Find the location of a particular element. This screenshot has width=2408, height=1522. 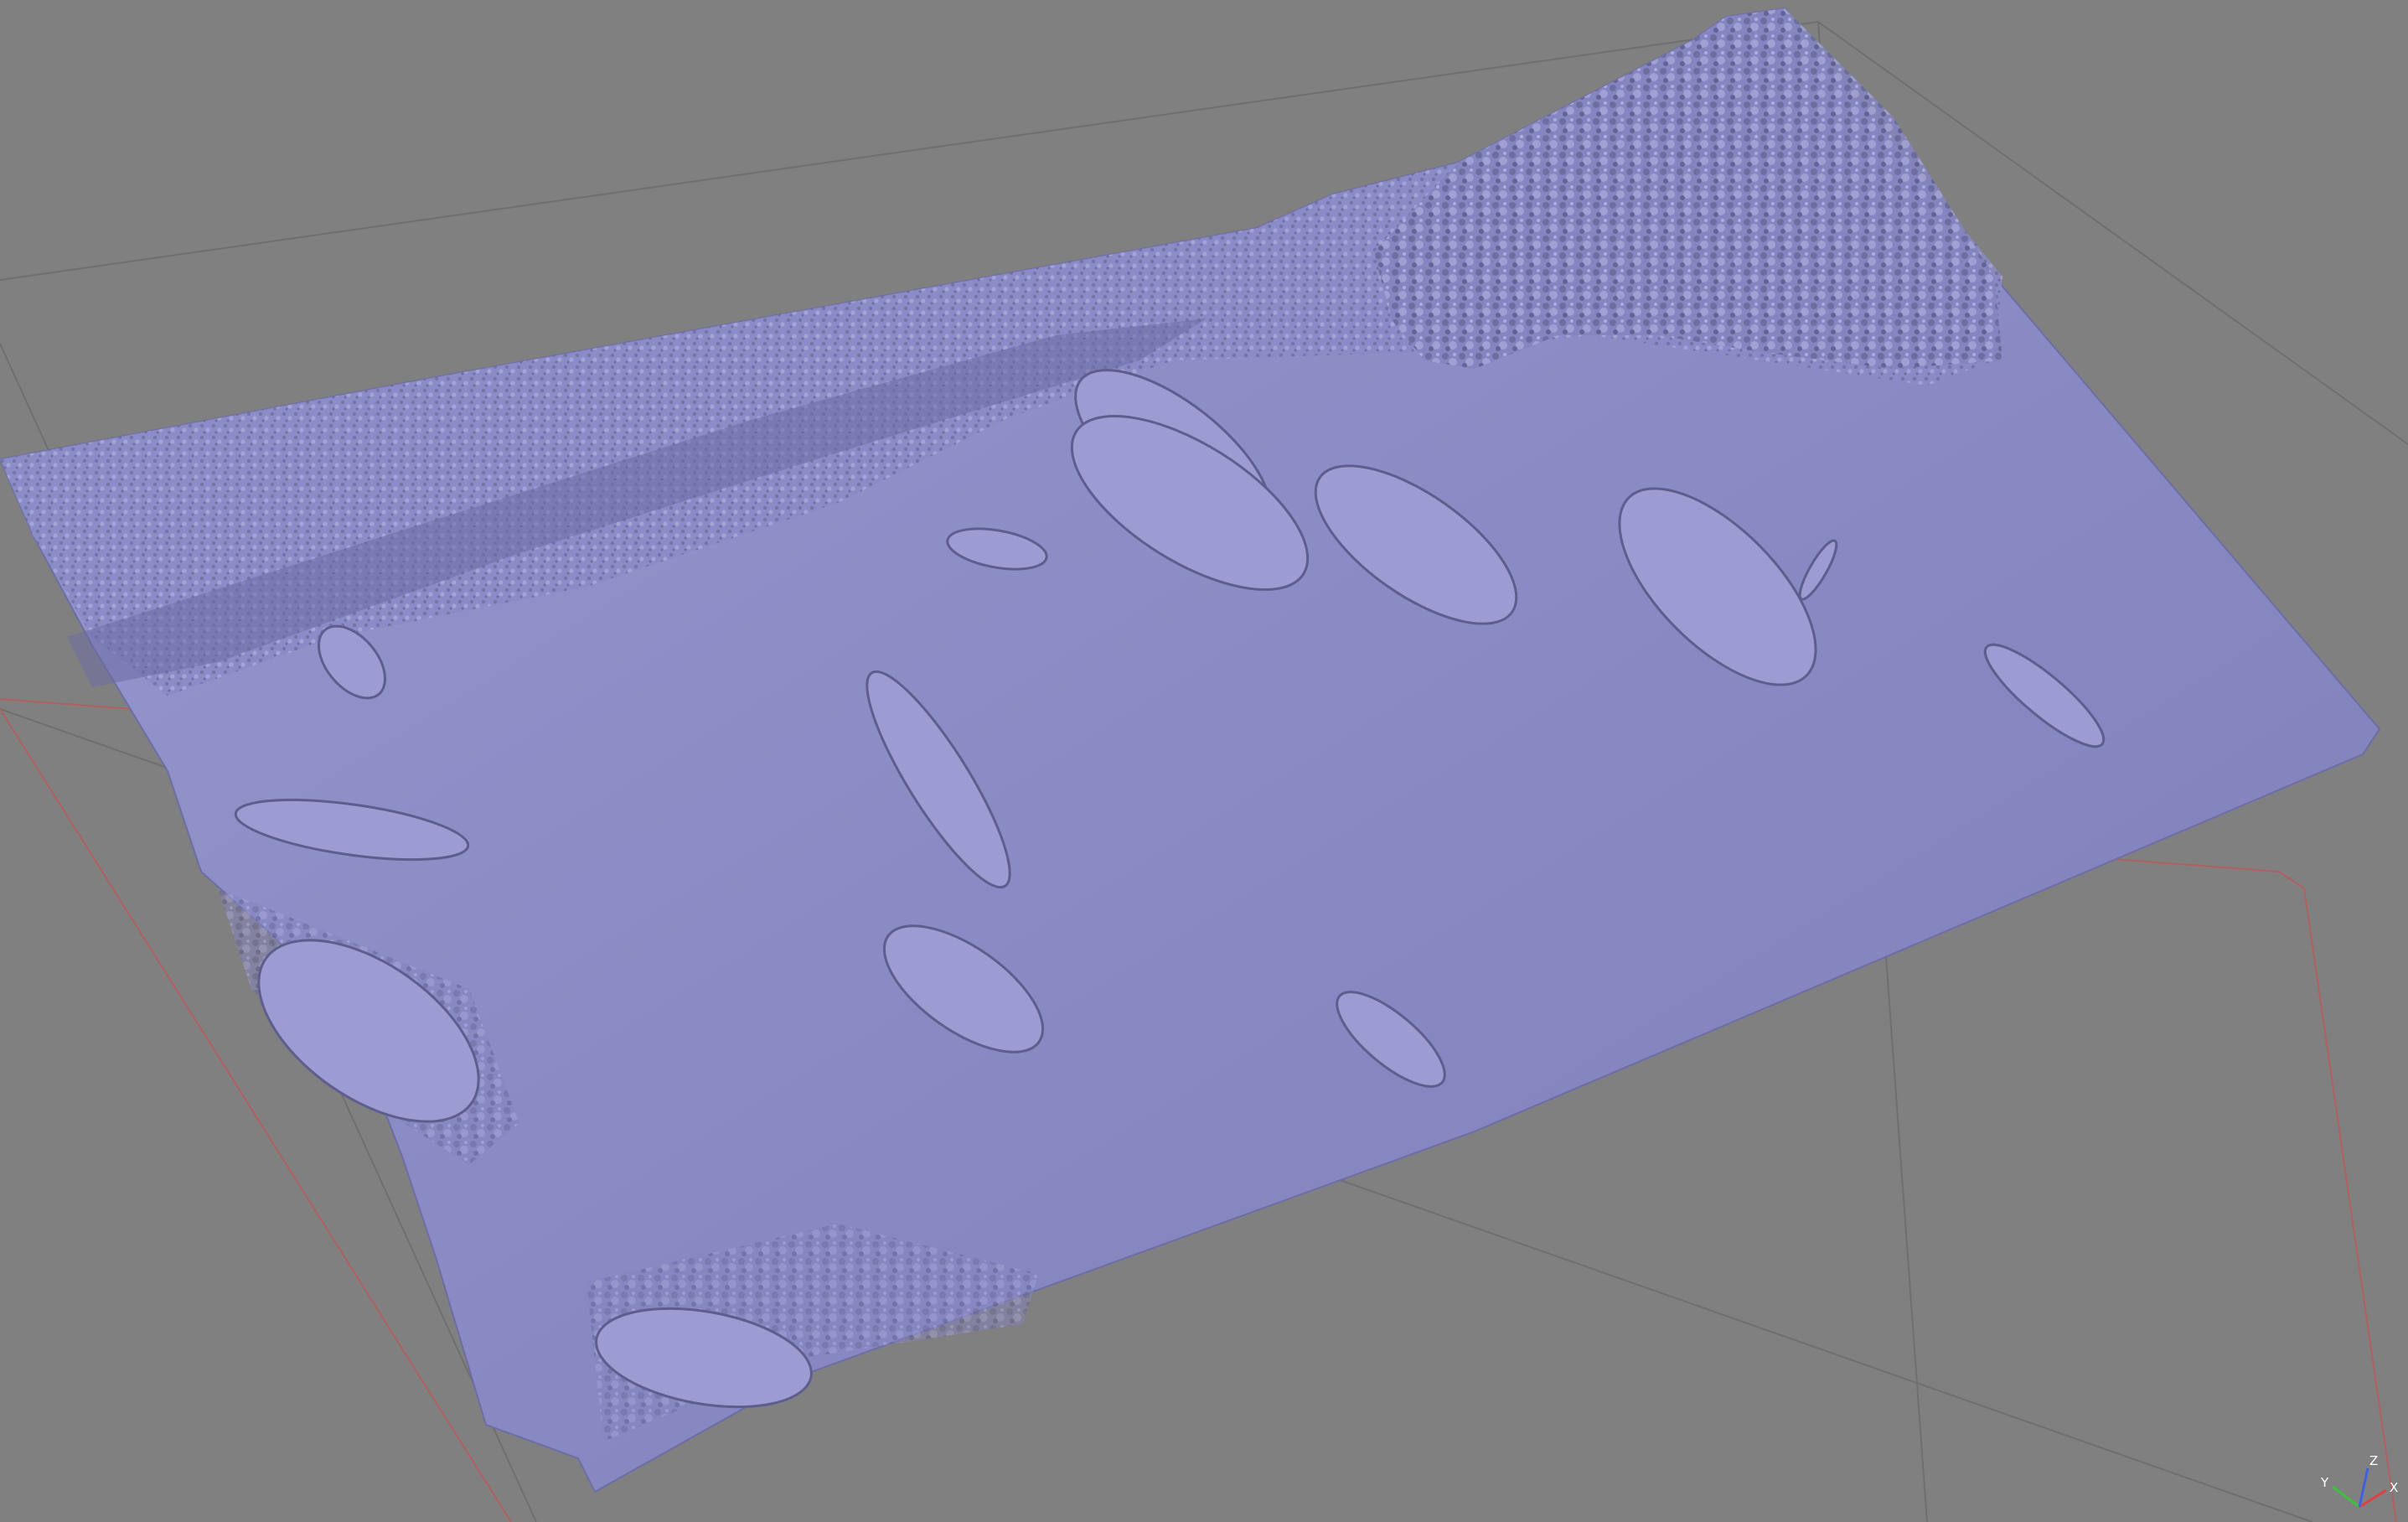

axis-gizmo: X Y Z is located at coordinates (2359, 1481).